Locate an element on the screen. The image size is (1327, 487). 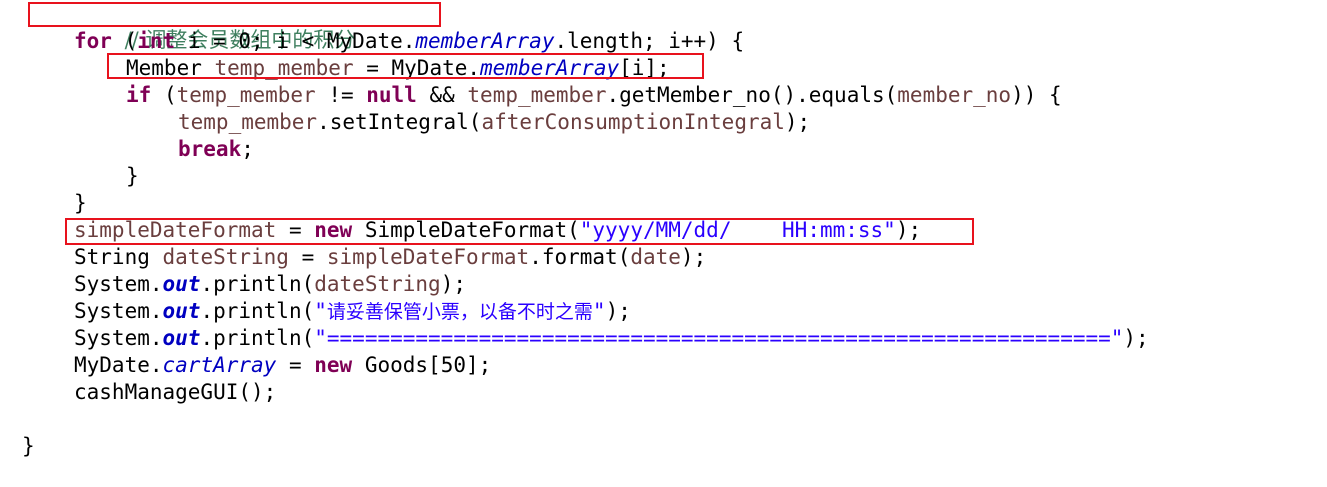
variable-after-consumption-integral: afterConsumptionIntegral is located at coordinates (633, 122).